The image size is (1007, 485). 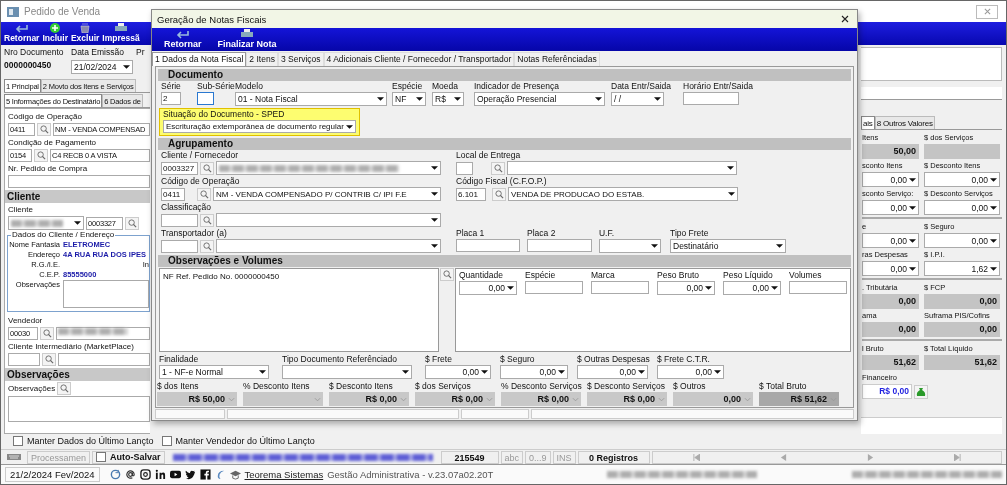 I want to click on tab: 4 Adicionais Cliente / Fornecedor / Transportador, so click(x=419, y=59).